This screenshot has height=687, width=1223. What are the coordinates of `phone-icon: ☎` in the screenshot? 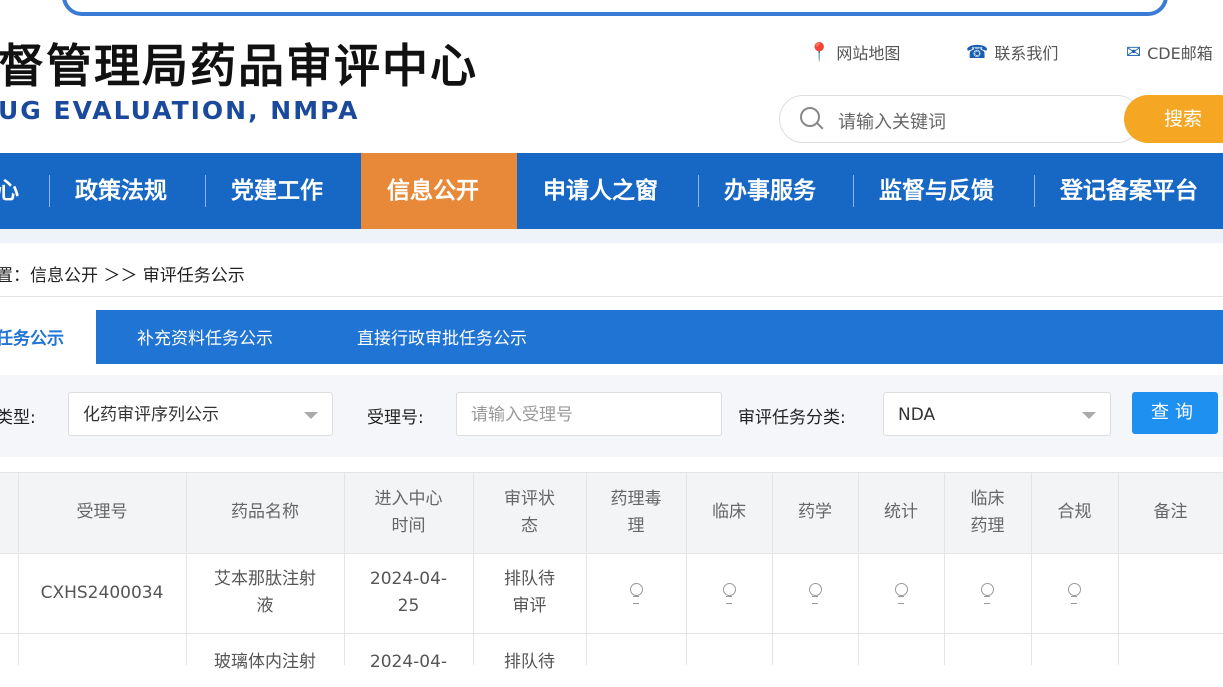 It's located at (977, 52).